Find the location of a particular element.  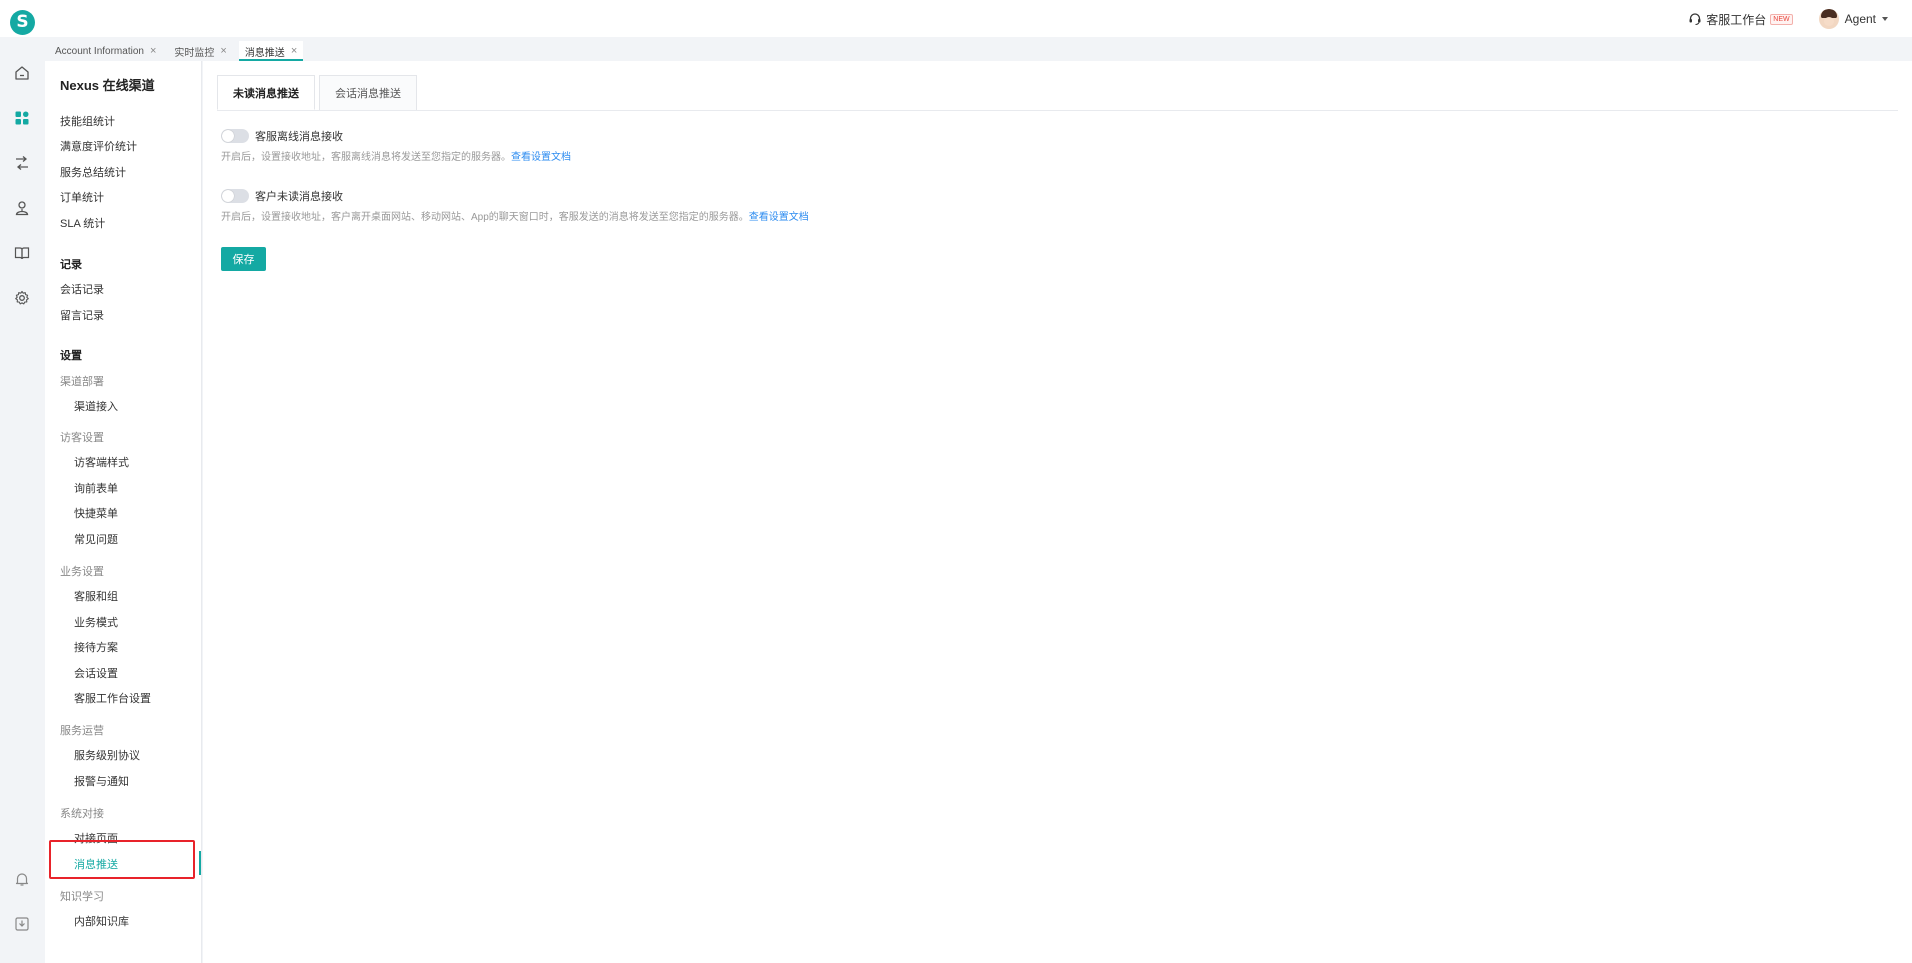

agent-workspace-link: 客服工作台 NEW is located at coordinates (1740, 19).